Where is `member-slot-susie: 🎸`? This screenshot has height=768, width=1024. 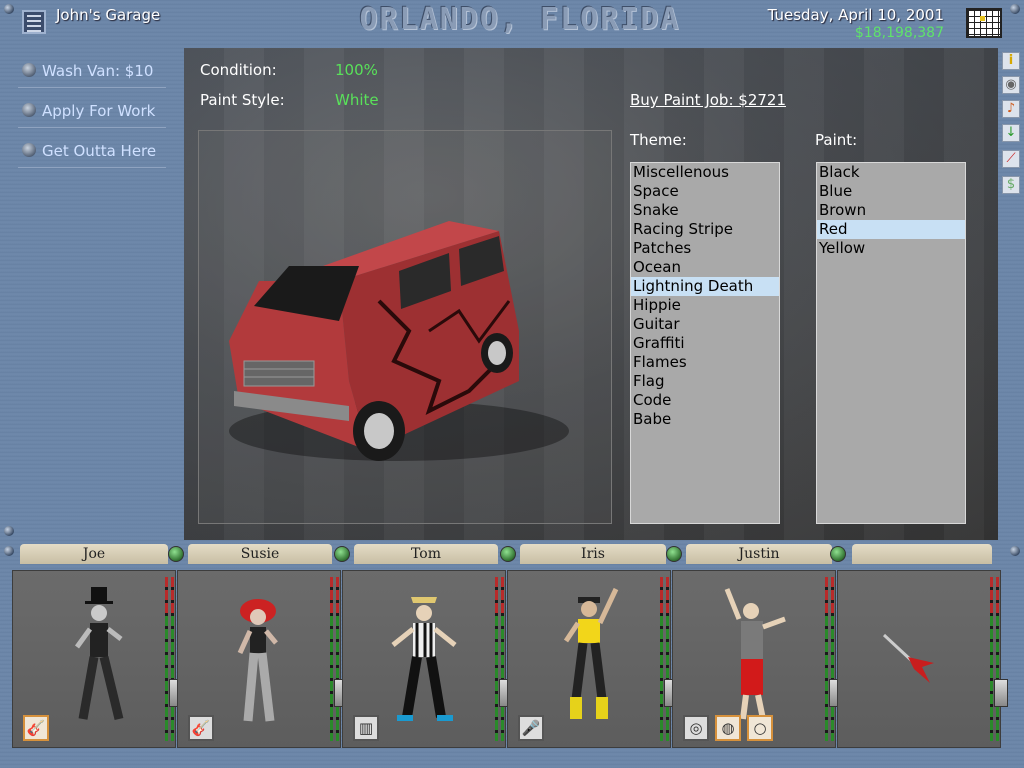
member-slot-susie: 🎸 is located at coordinates (262, 659).